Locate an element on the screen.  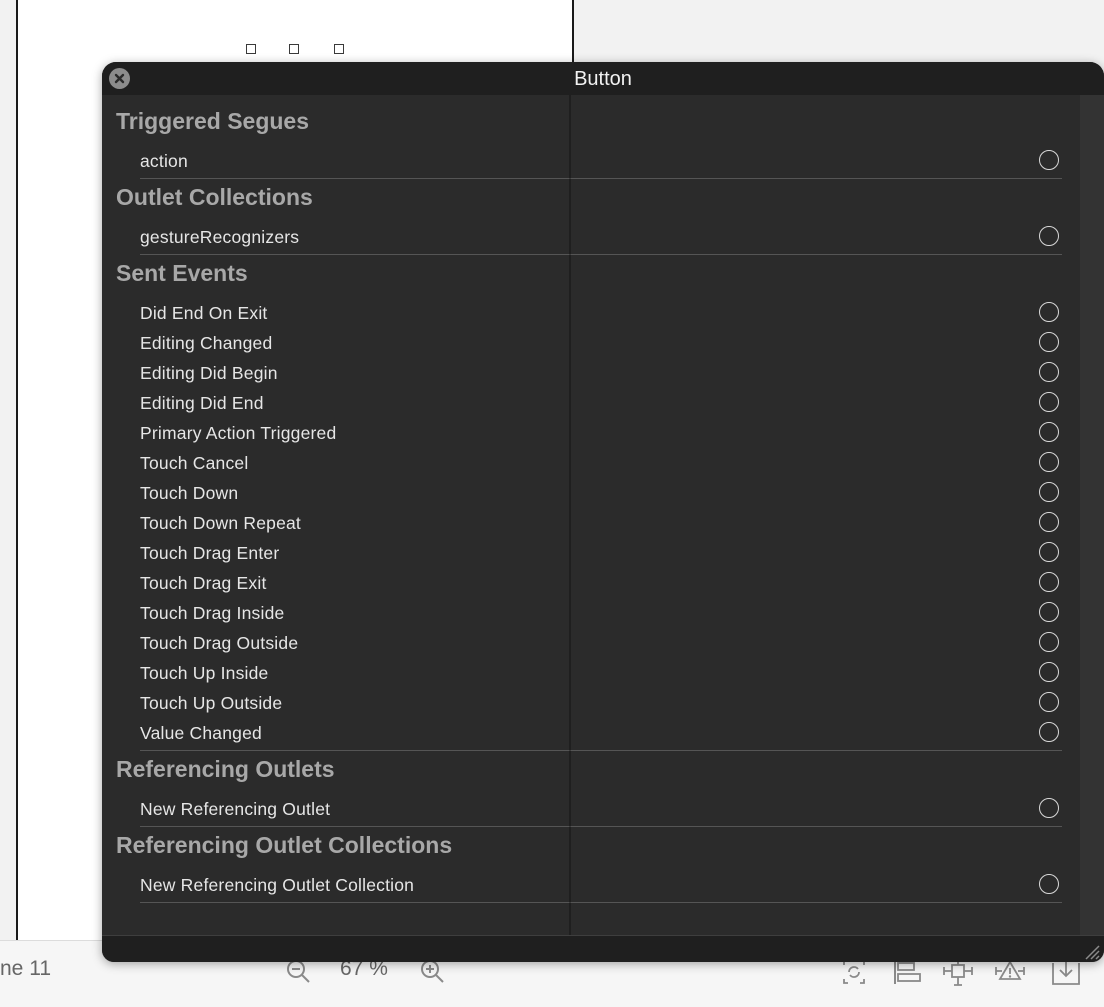
resize-grip-icon is located at coordinates (1091, 951).